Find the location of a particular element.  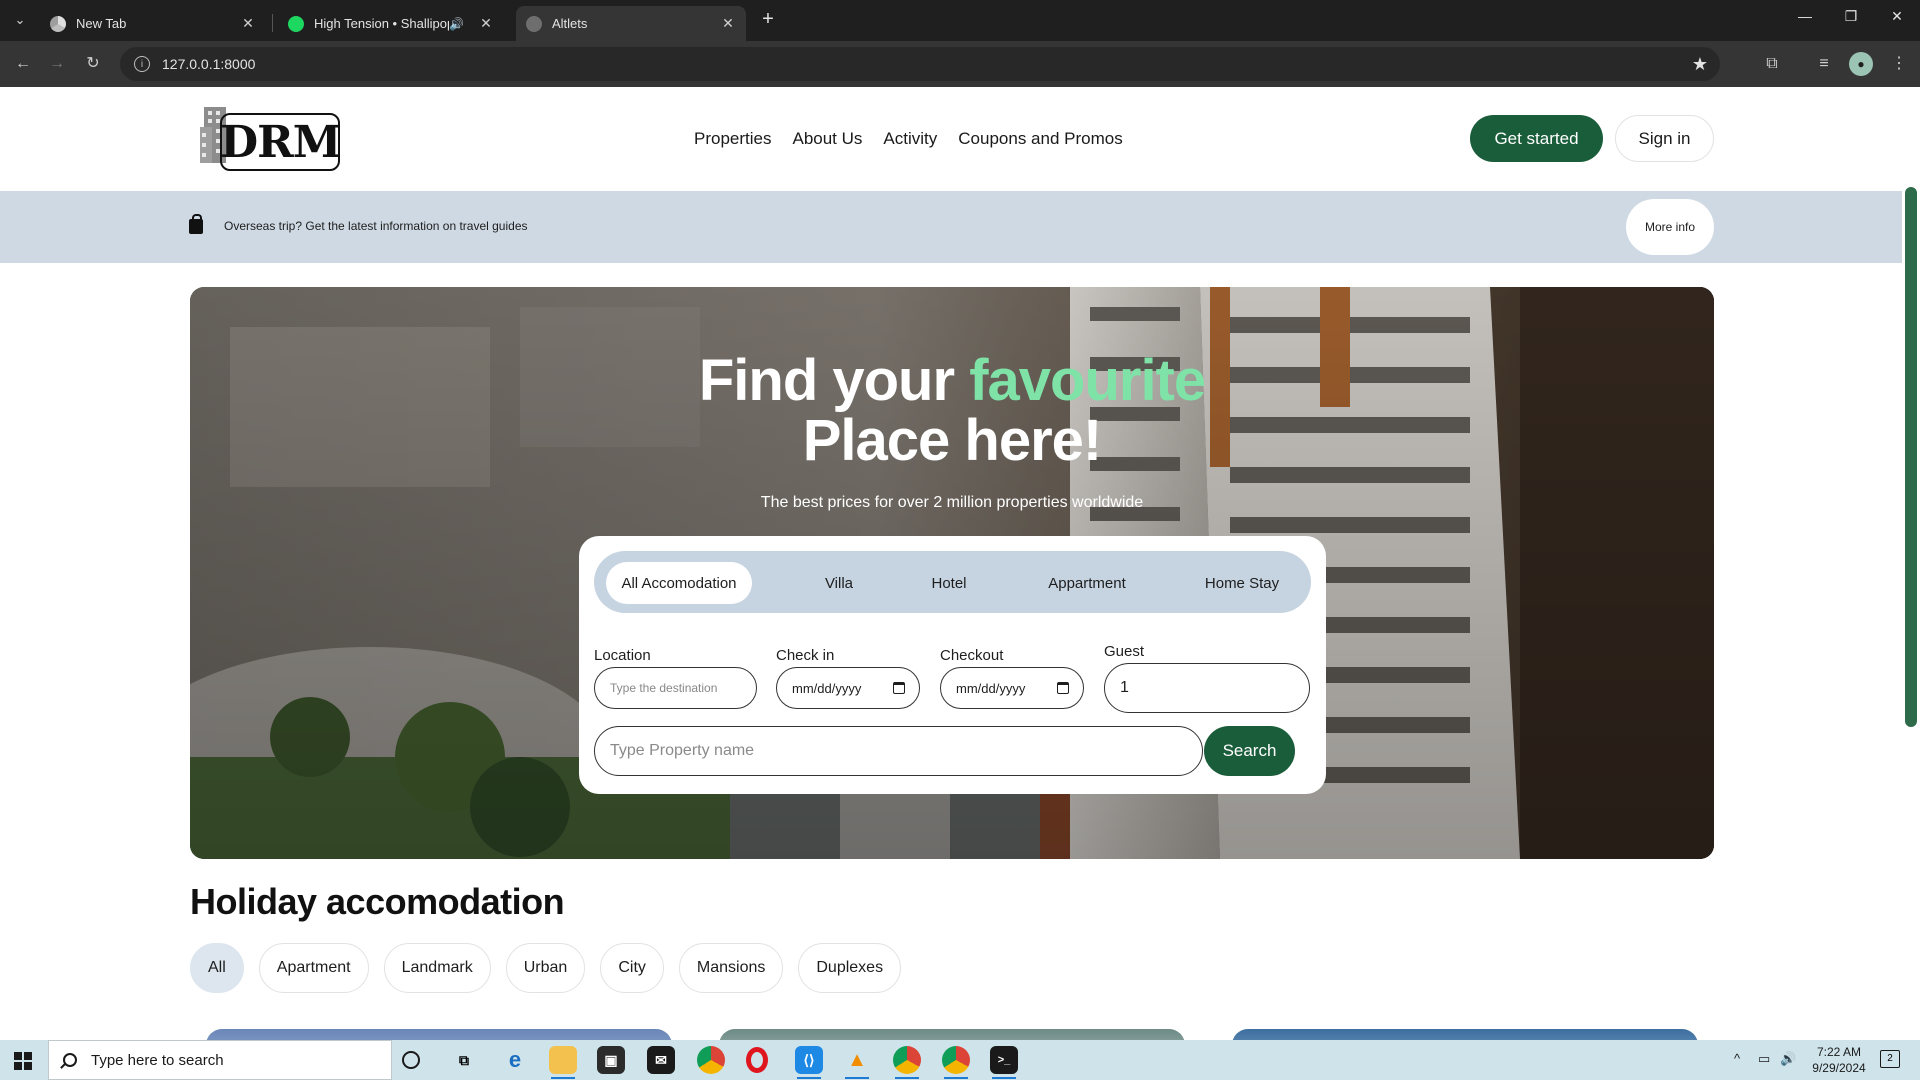

tab-villa: Villa is located at coordinates (839, 583).